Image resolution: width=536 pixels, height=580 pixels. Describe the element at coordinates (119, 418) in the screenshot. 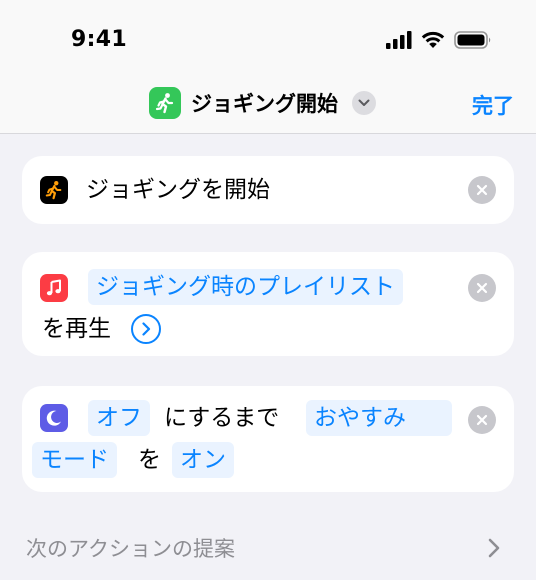

I see `toggle-state-token: オフ` at that location.